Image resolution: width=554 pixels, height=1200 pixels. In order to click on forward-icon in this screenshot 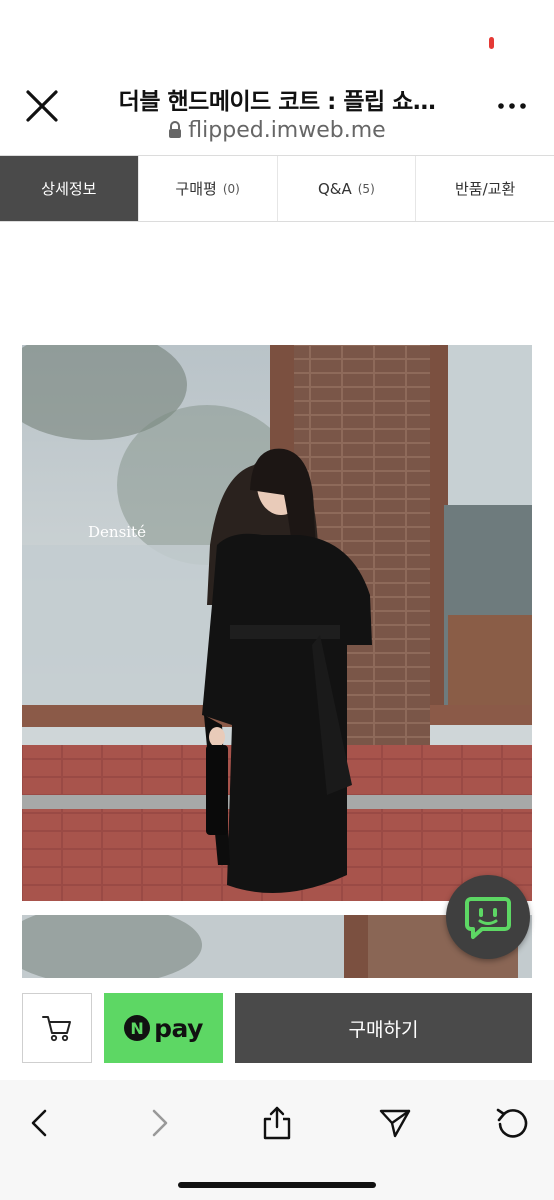, I will do `click(160, 1123)`.